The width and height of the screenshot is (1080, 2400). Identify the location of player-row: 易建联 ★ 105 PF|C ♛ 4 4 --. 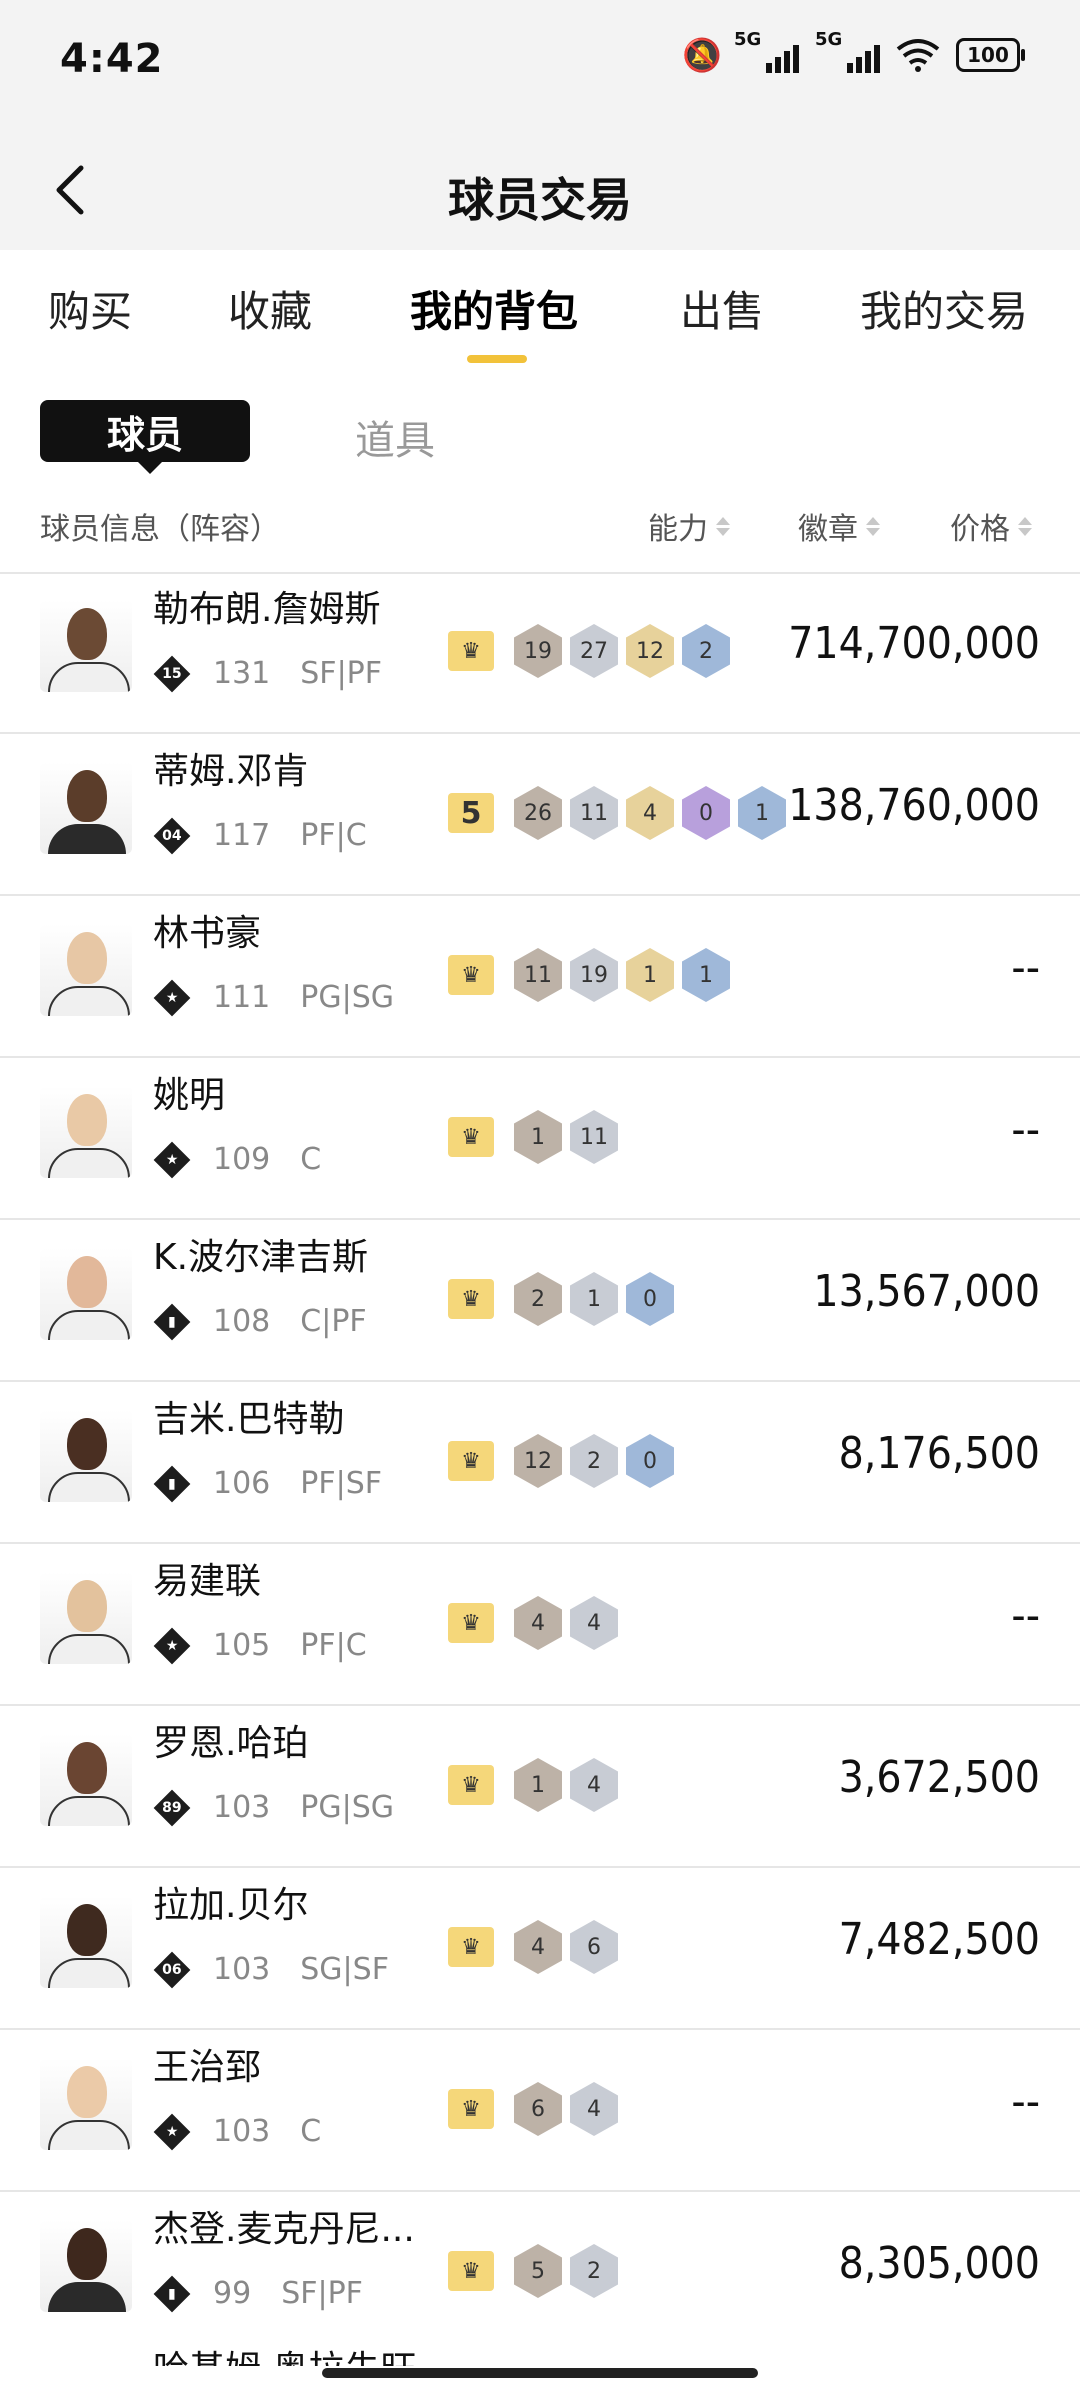
(540, 1625).